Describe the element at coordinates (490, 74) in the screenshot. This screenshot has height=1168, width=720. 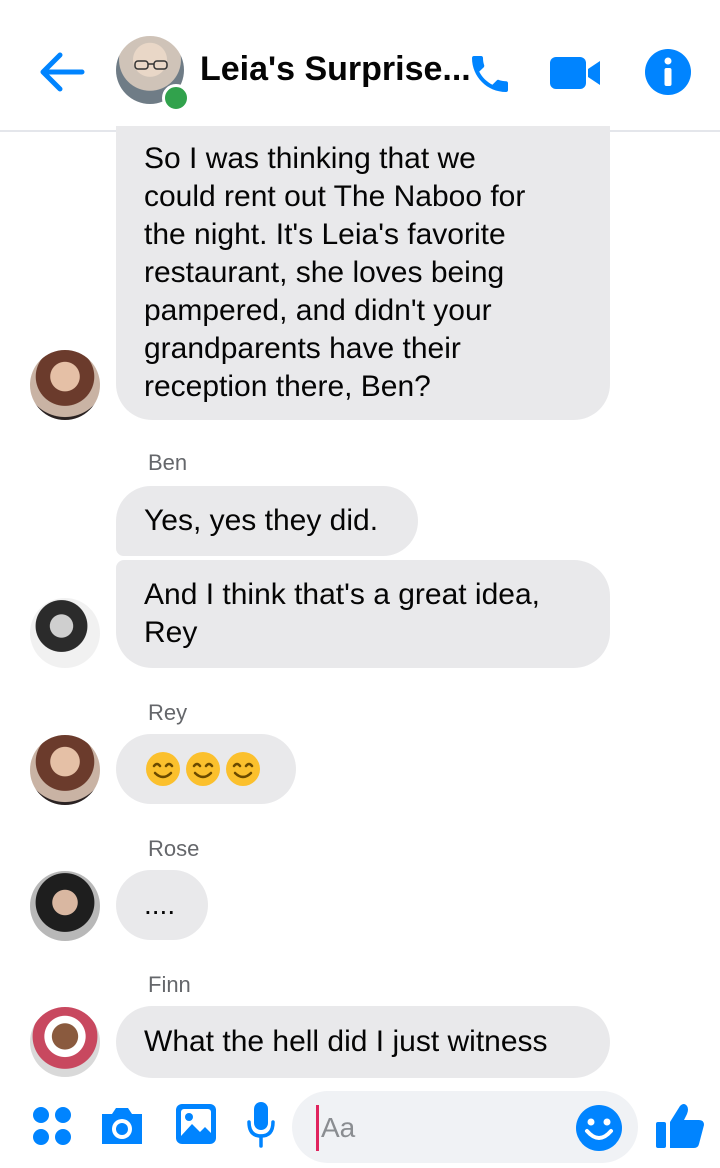
I see `phone-icon` at that location.